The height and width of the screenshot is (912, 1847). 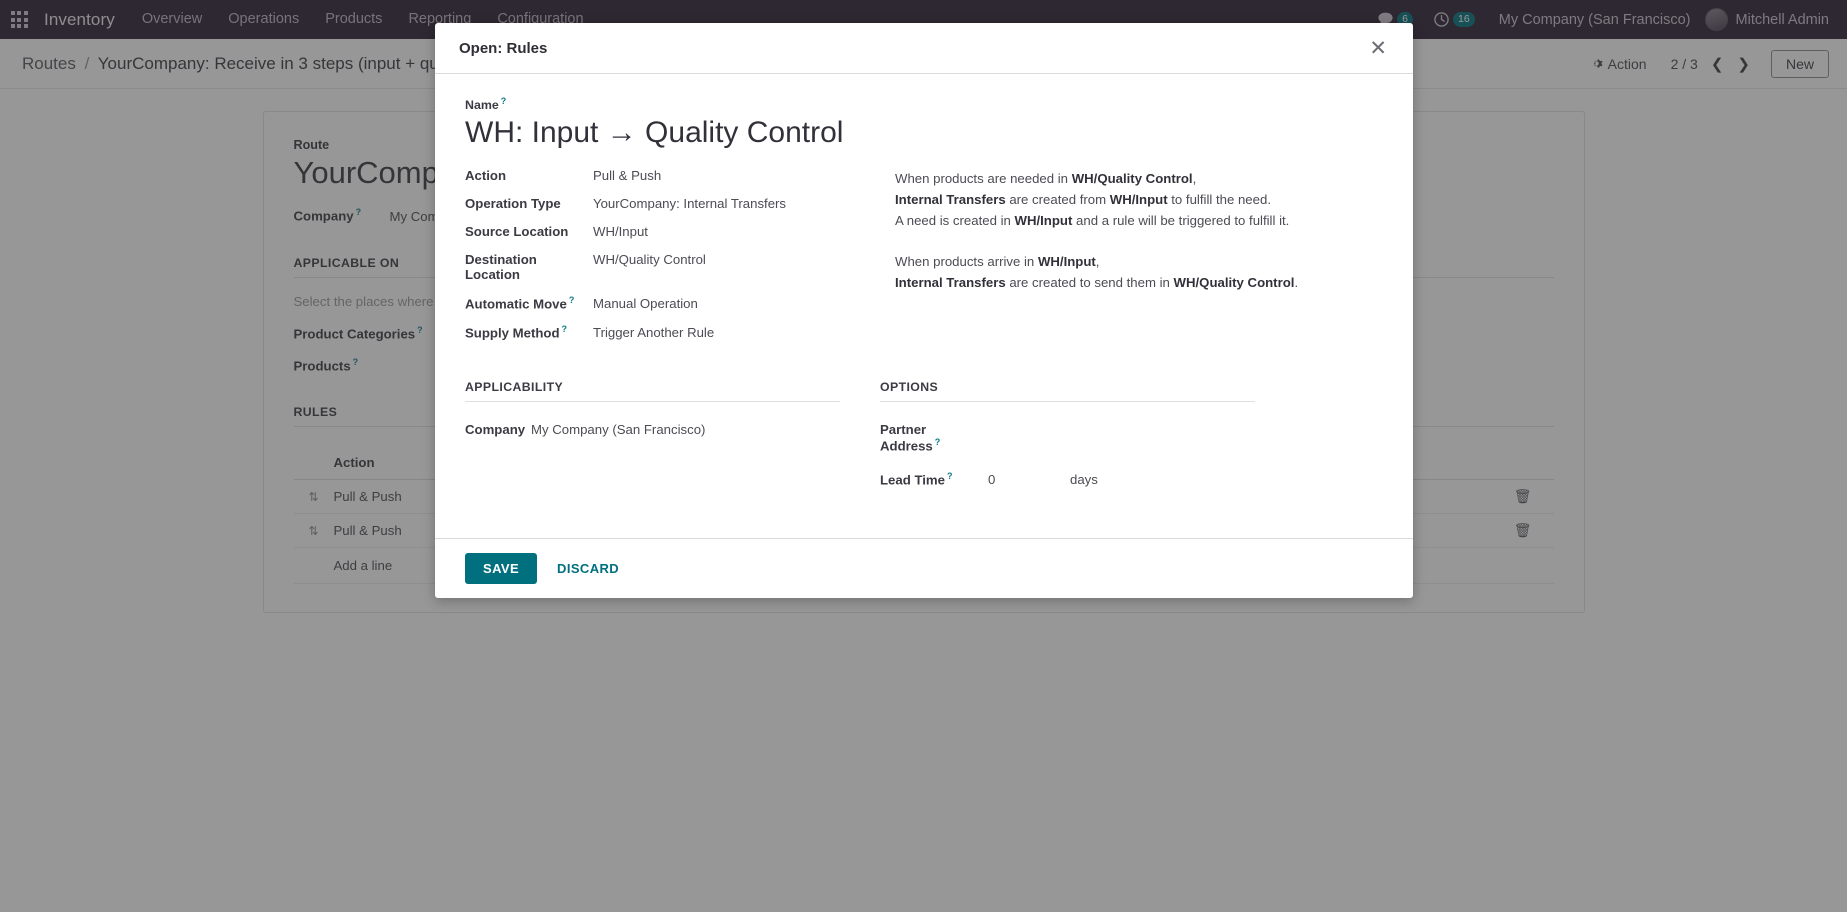 I want to click on lead-time-unit: days, so click(x=1084, y=480).